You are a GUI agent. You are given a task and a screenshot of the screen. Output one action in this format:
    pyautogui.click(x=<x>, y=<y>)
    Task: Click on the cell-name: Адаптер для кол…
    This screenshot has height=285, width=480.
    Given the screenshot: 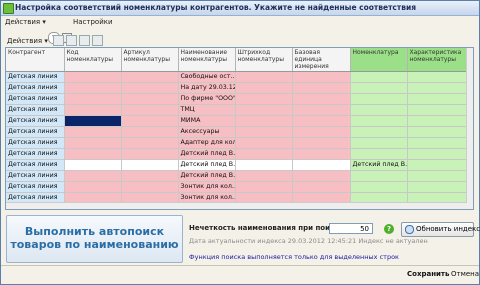 What is the action you would take?
    pyautogui.click(x=207, y=143)
    